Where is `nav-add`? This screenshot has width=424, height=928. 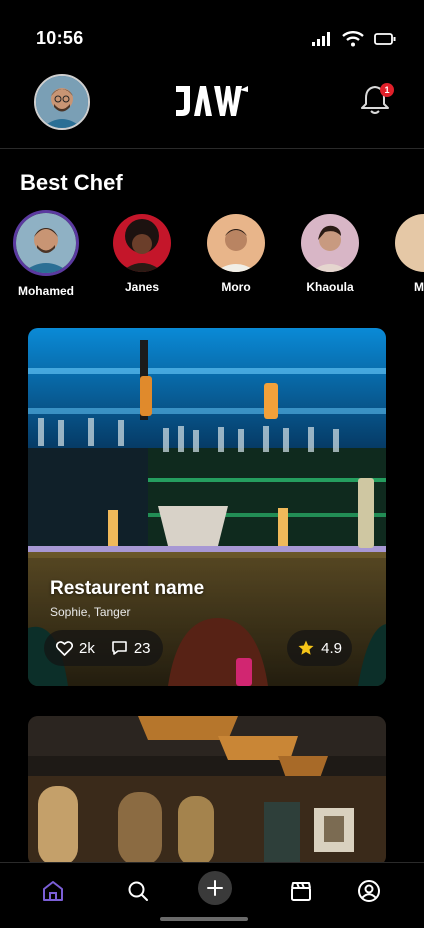
nav-add is located at coordinates (215, 888).